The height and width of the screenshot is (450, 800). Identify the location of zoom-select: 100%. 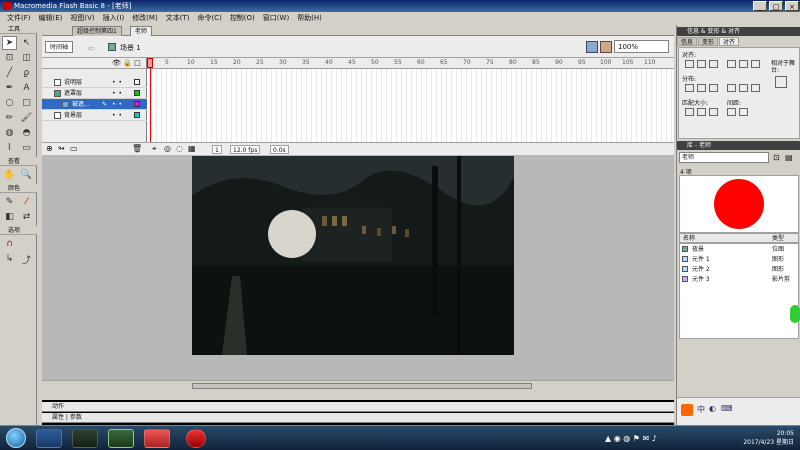
(641, 46).